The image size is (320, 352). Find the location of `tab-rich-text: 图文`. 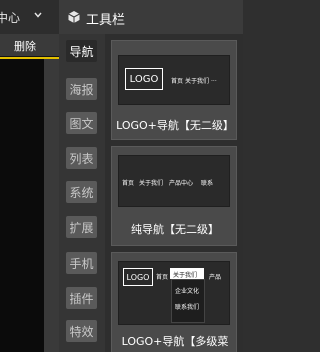

tab-rich-text: 图文 is located at coordinates (81, 123).